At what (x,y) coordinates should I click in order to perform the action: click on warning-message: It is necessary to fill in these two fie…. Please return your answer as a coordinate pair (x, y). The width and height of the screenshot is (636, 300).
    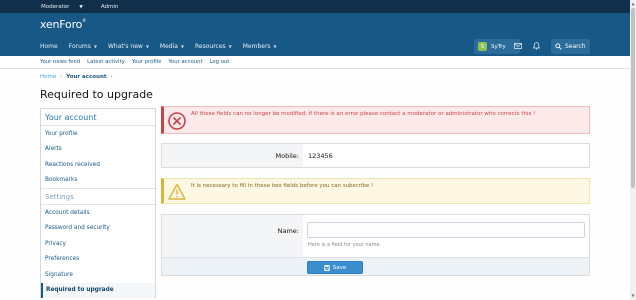
    Looking at the image, I should click on (282, 186).